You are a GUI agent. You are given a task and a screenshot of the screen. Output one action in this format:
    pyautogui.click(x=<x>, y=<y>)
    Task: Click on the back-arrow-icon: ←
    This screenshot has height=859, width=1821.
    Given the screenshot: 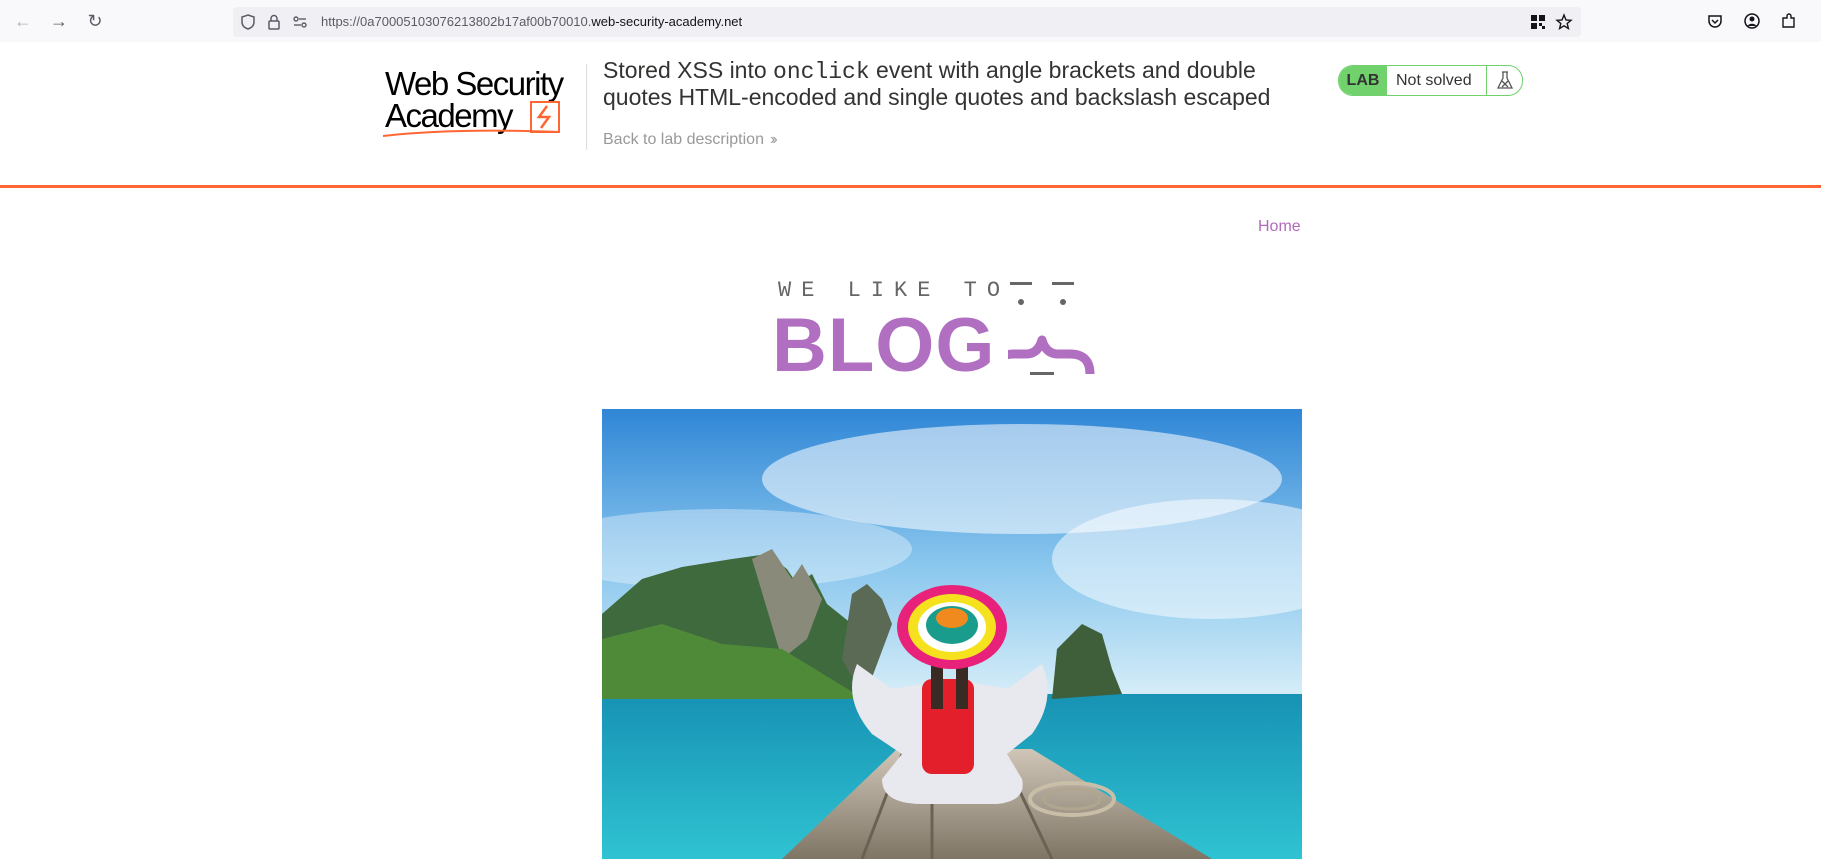 What is the action you would take?
    pyautogui.click(x=23, y=21)
    